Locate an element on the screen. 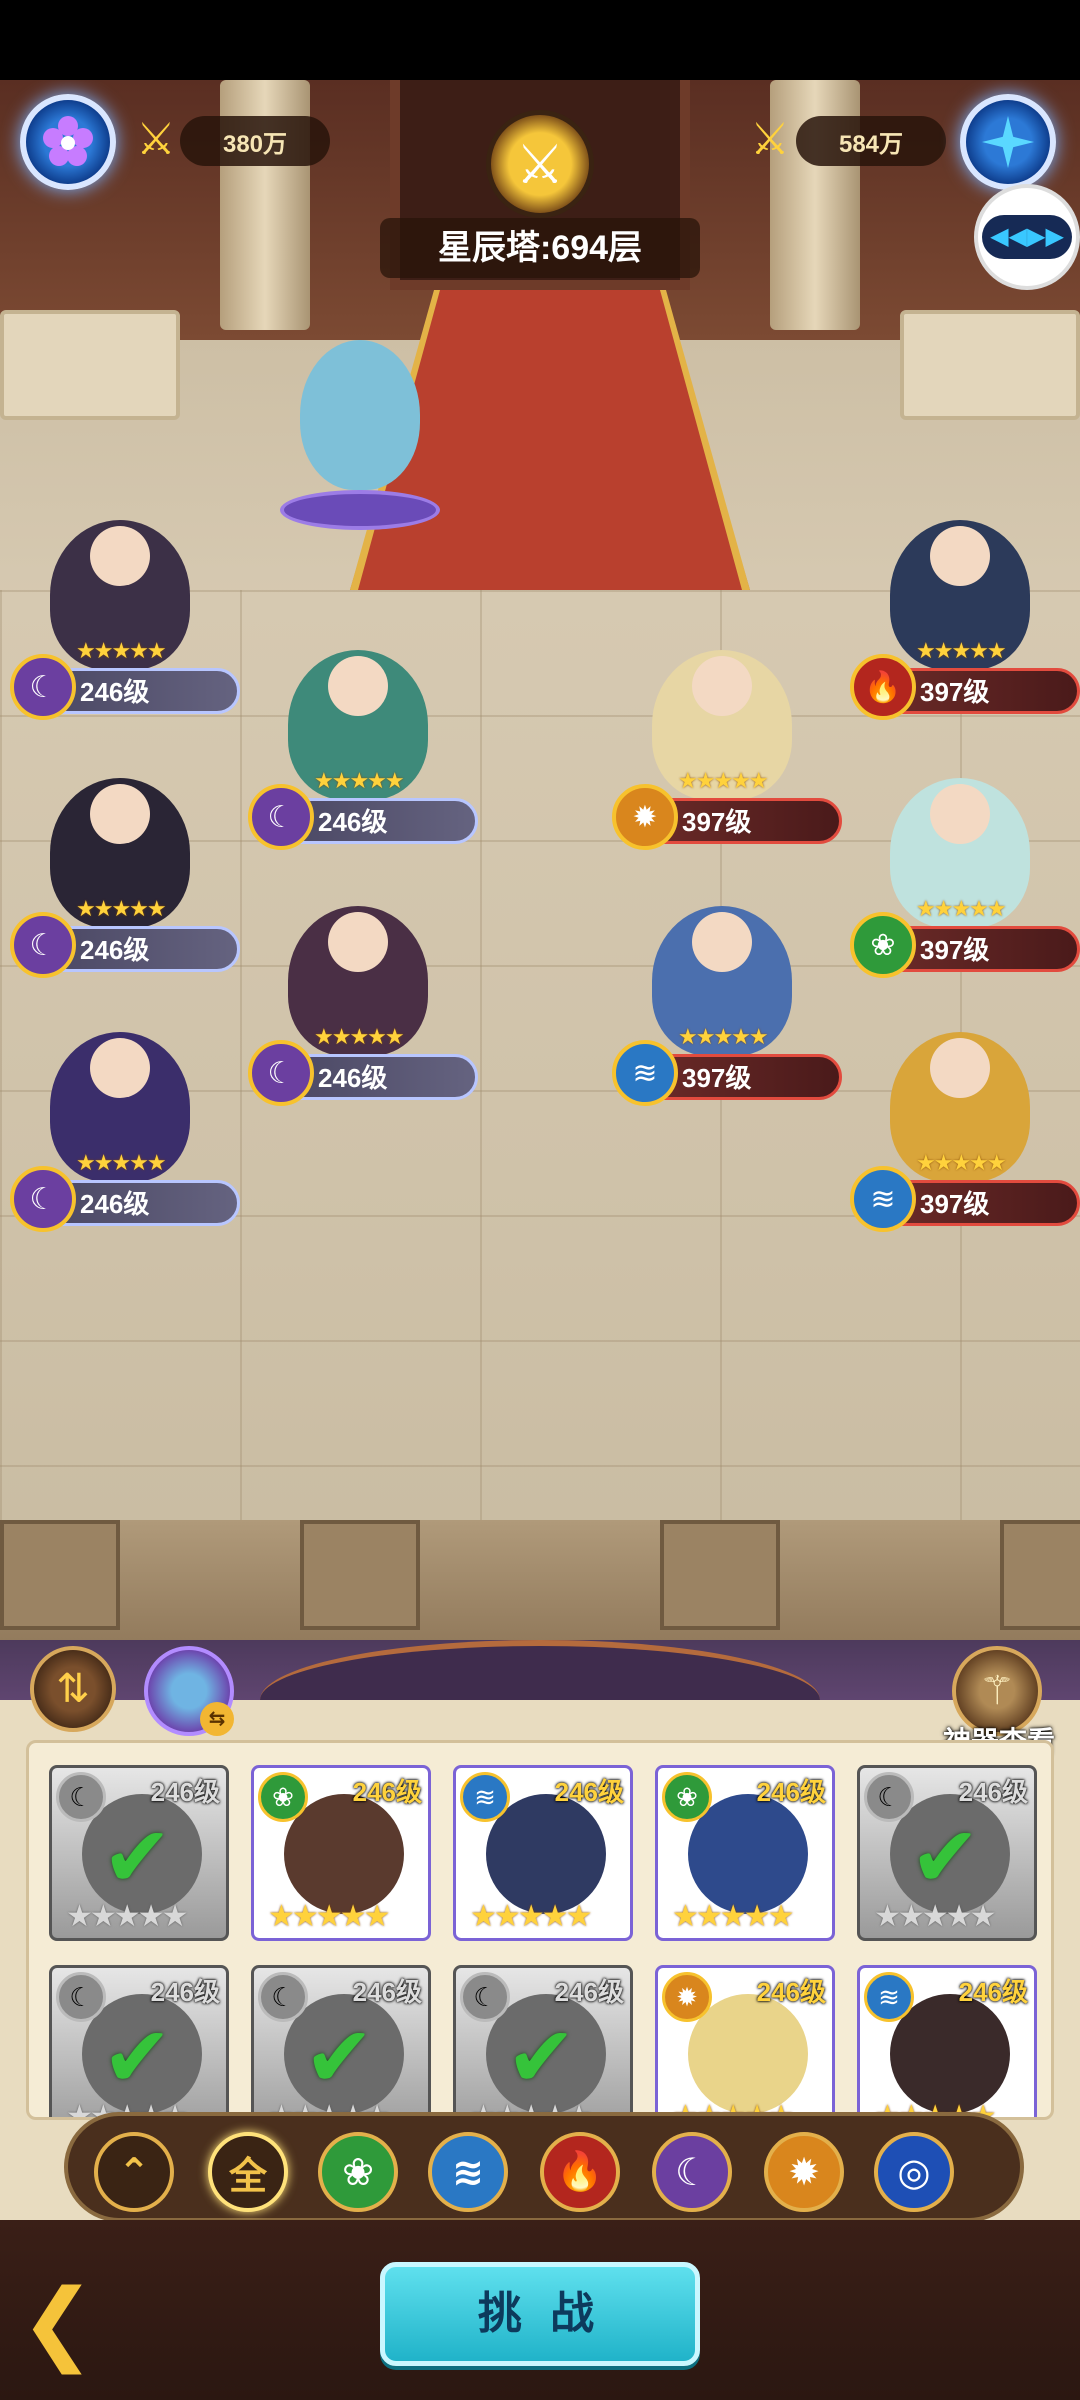  enemy-hero: ★★★★★ 397级 ❀ is located at coordinates (965, 878).